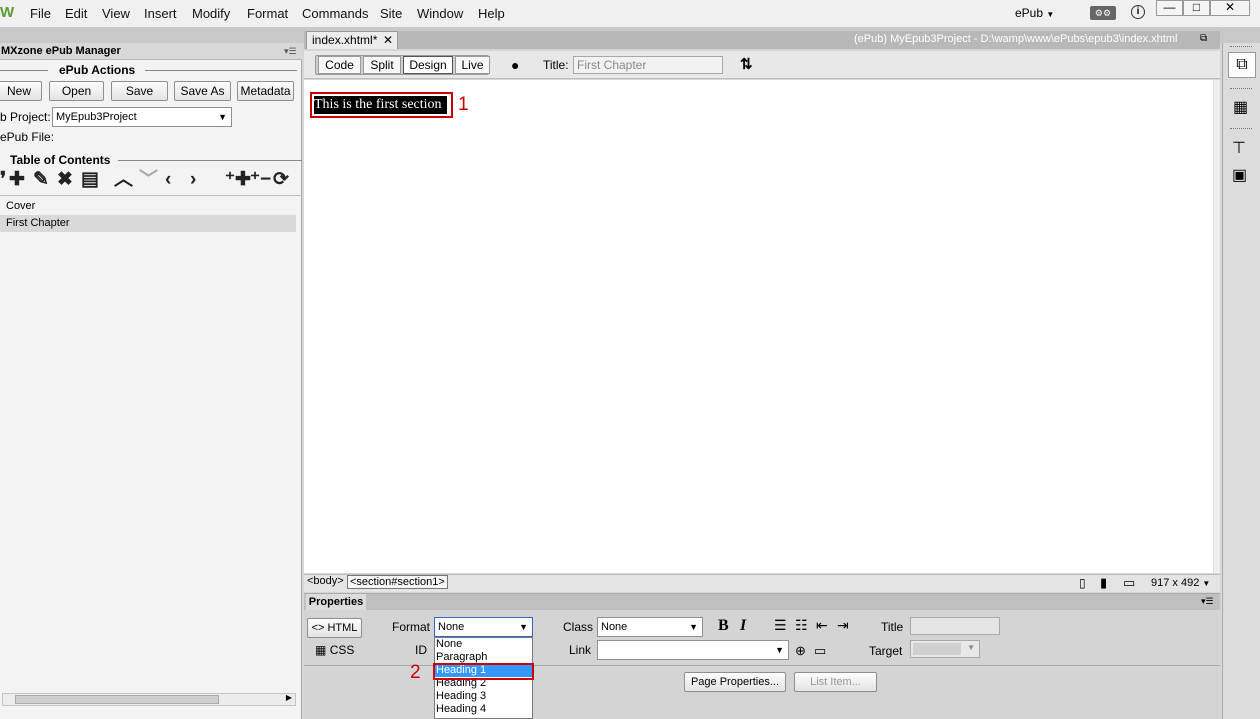 The width and height of the screenshot is (1260, 719). I want to click on window-size-text: 917 x 492, so click(1175, 583).